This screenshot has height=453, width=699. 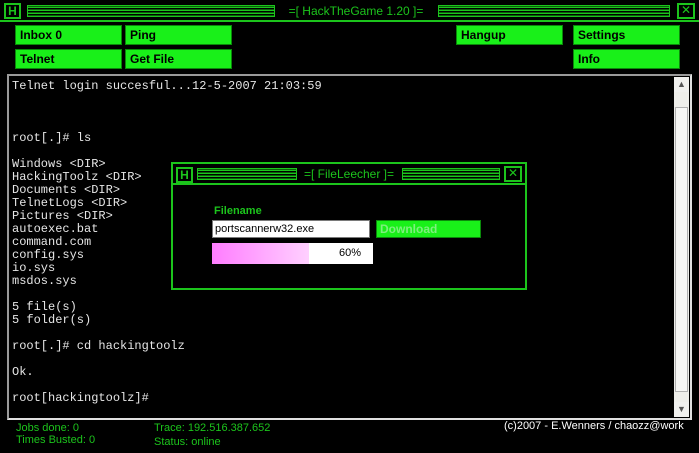 I want to click on scroll-up-icon: ▲, so click(x=681, y=84).